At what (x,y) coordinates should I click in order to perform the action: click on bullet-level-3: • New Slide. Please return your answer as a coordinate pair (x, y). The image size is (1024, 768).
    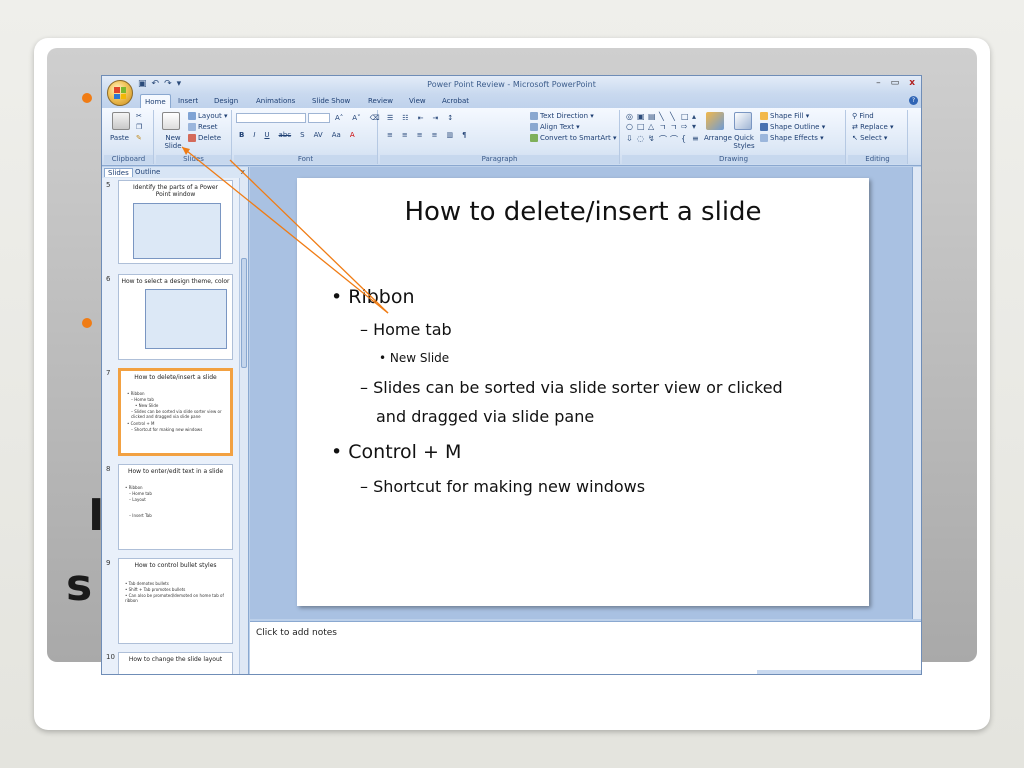
    Looking at the image, I should click on (414, 358).